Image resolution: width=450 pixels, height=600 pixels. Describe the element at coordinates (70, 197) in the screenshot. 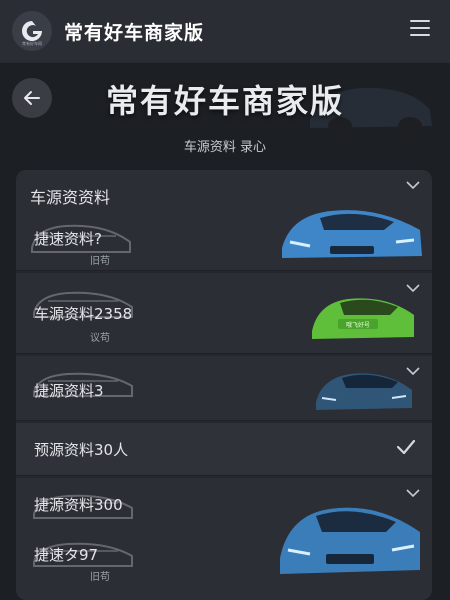

I see `card-title: 车源资资料` at that location.